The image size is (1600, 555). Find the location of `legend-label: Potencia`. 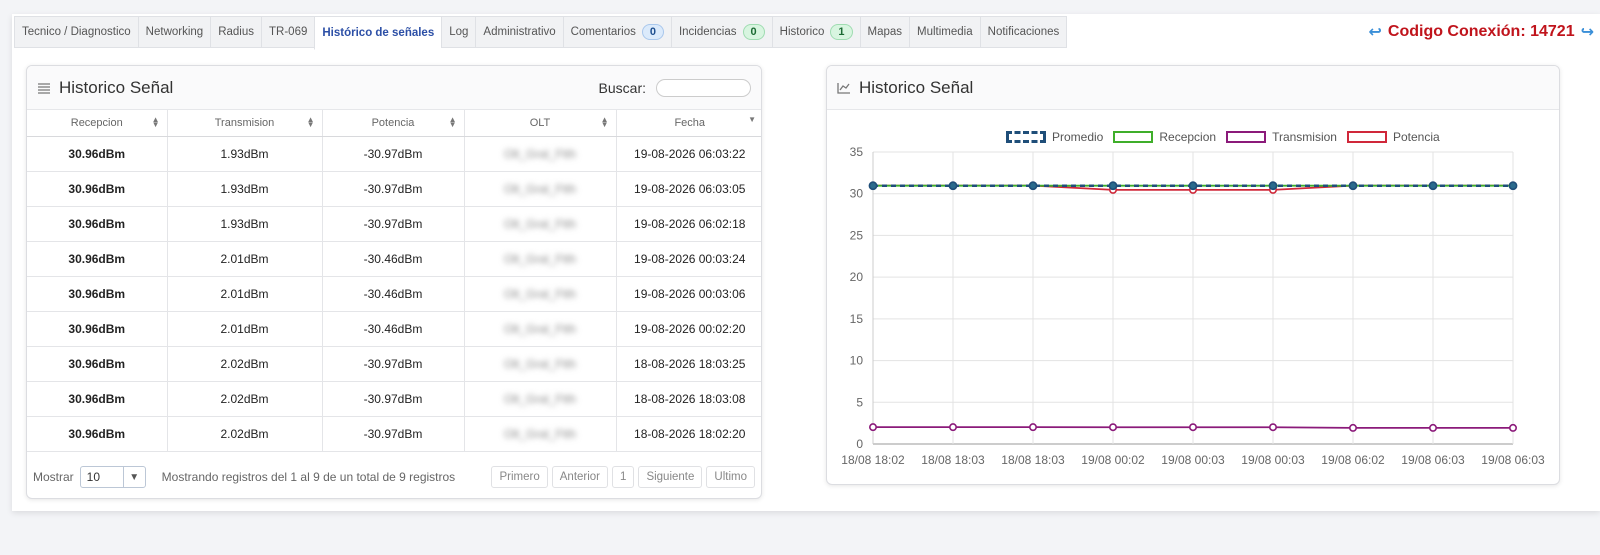

legend-label: Potencia is located at coordinates (1416, 137).